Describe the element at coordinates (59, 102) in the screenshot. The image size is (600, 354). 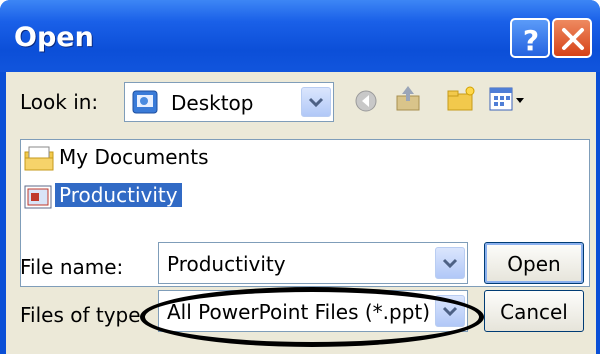
I see `look-in-label: Look in:` at that location.